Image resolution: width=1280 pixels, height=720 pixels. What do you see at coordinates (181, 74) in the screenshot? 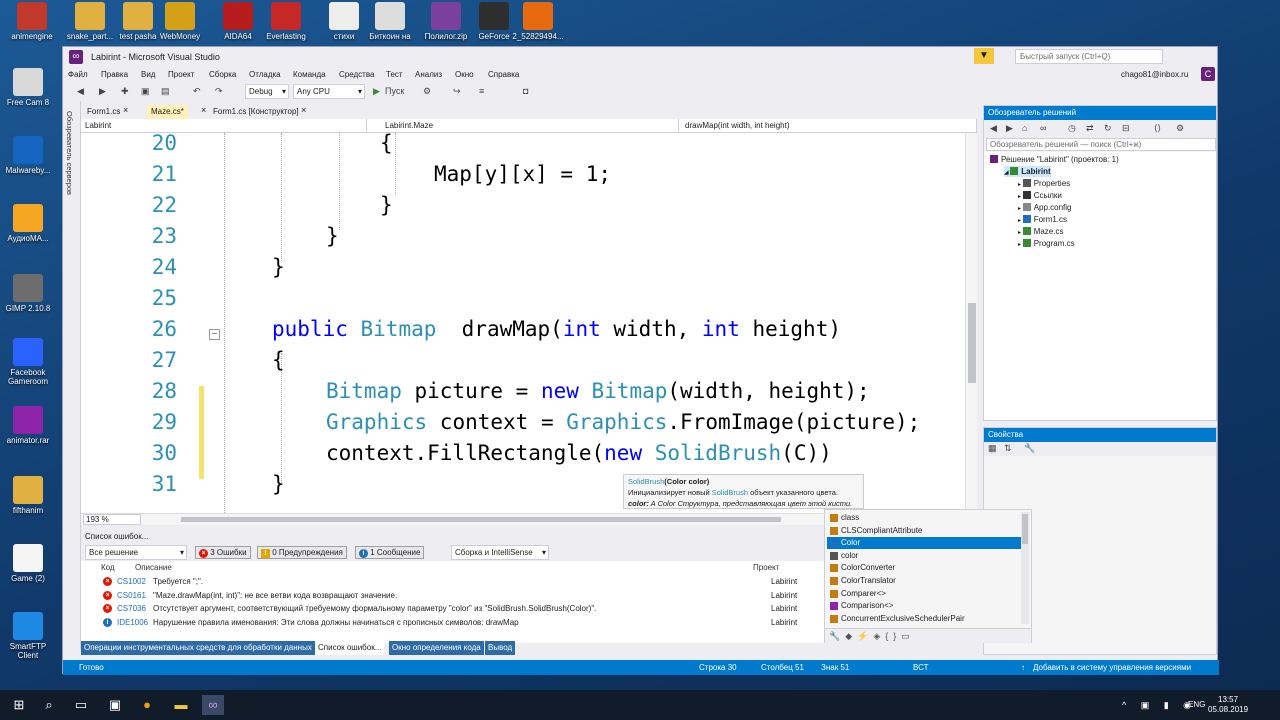
I see `menu-item-3: Проект` at bounding box center [181, 74].